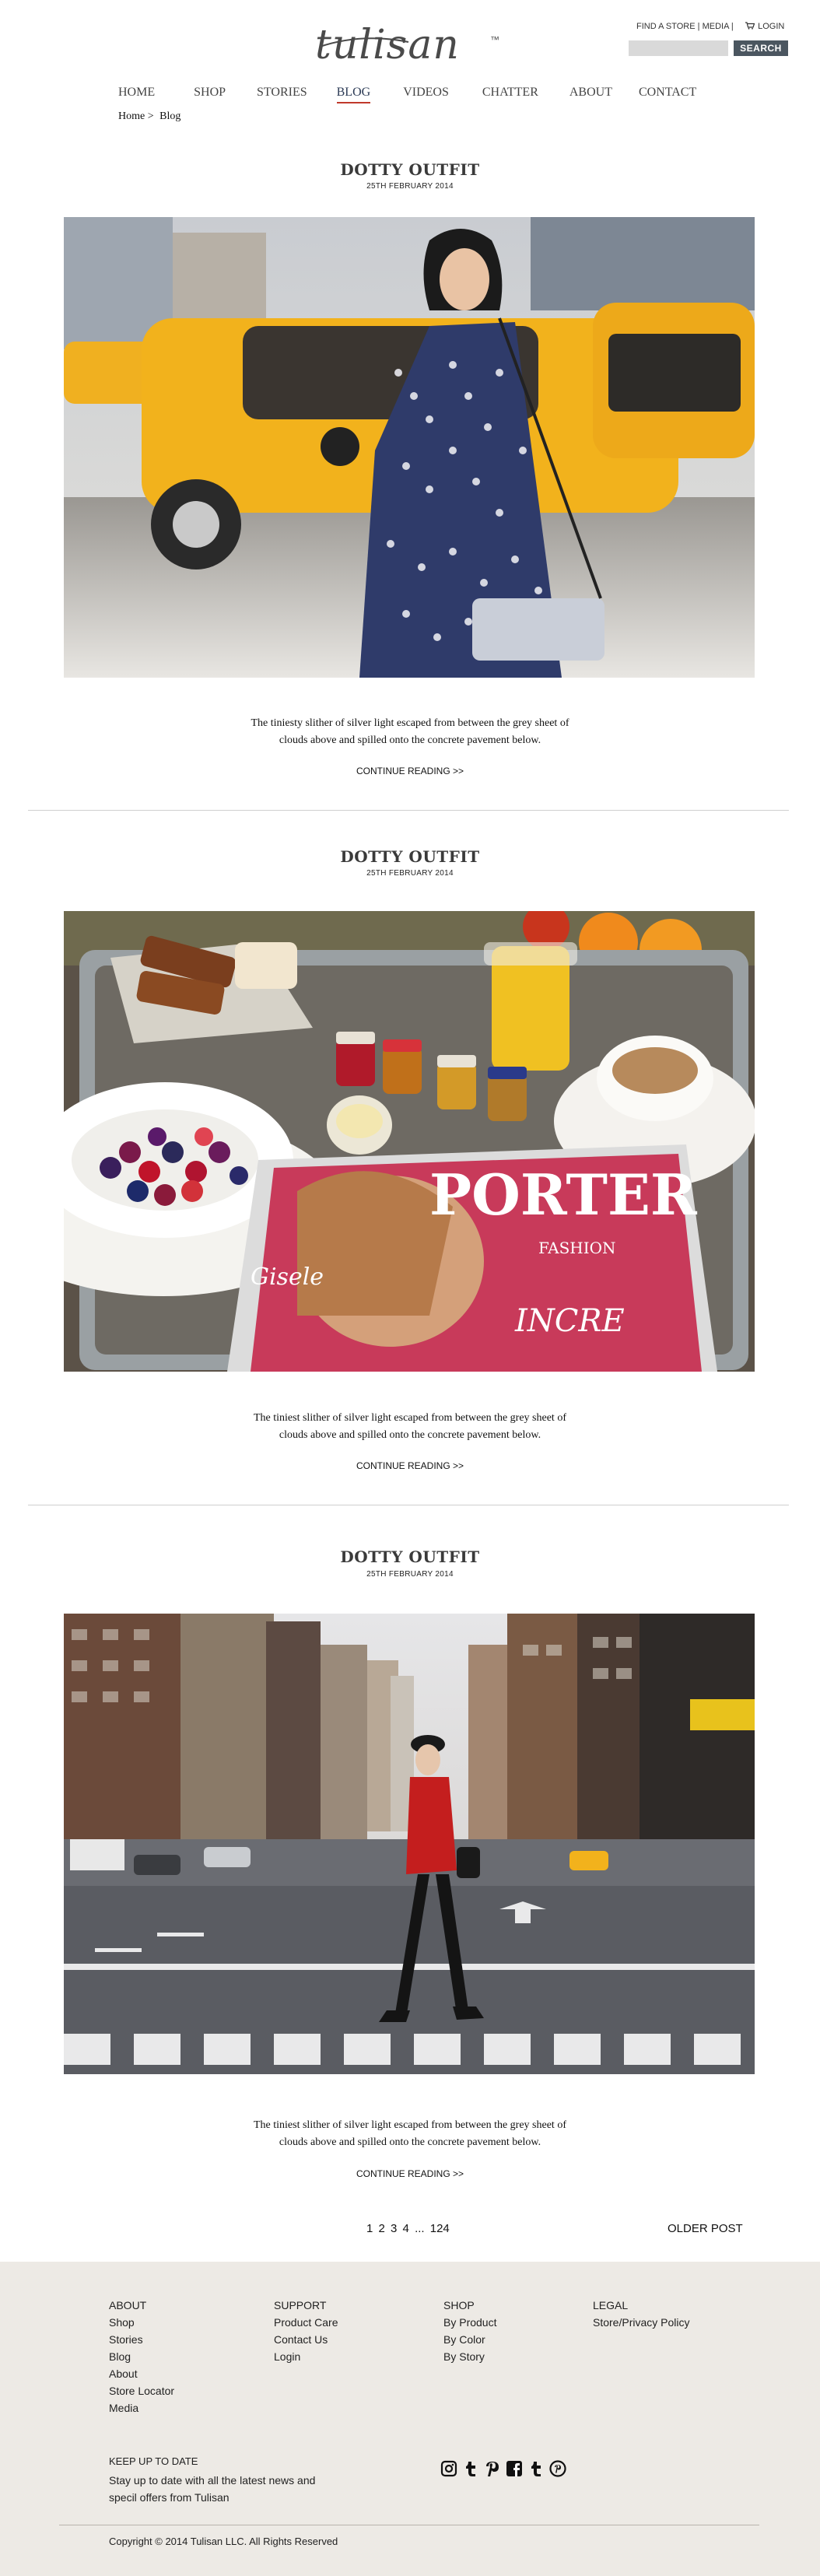 This screenshot has width=820, height=2576. What do you see at coordinates (306, 2356) in the screenshot?
I see `footer-link: Login` at bounding box center [306, 2356].